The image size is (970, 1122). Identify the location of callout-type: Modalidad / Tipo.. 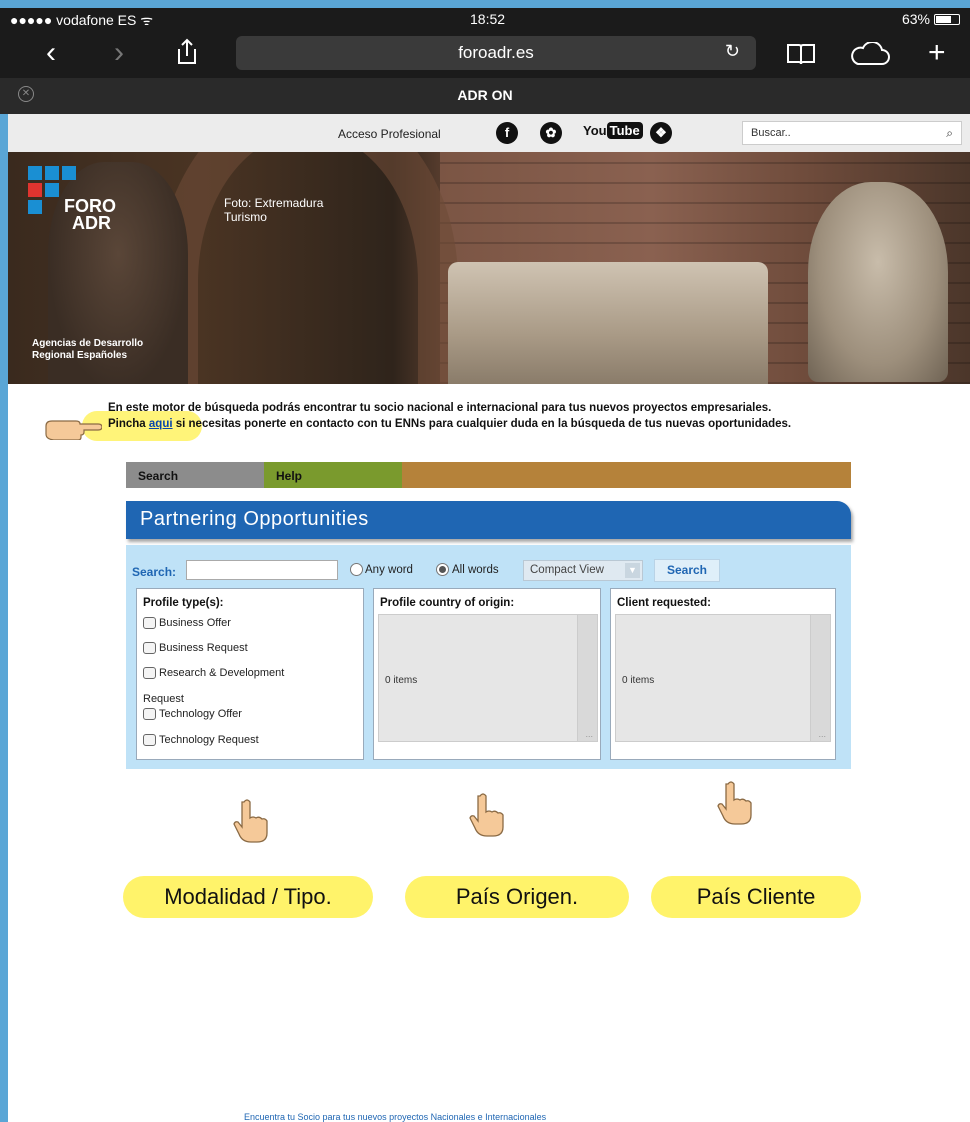
(248, 897).